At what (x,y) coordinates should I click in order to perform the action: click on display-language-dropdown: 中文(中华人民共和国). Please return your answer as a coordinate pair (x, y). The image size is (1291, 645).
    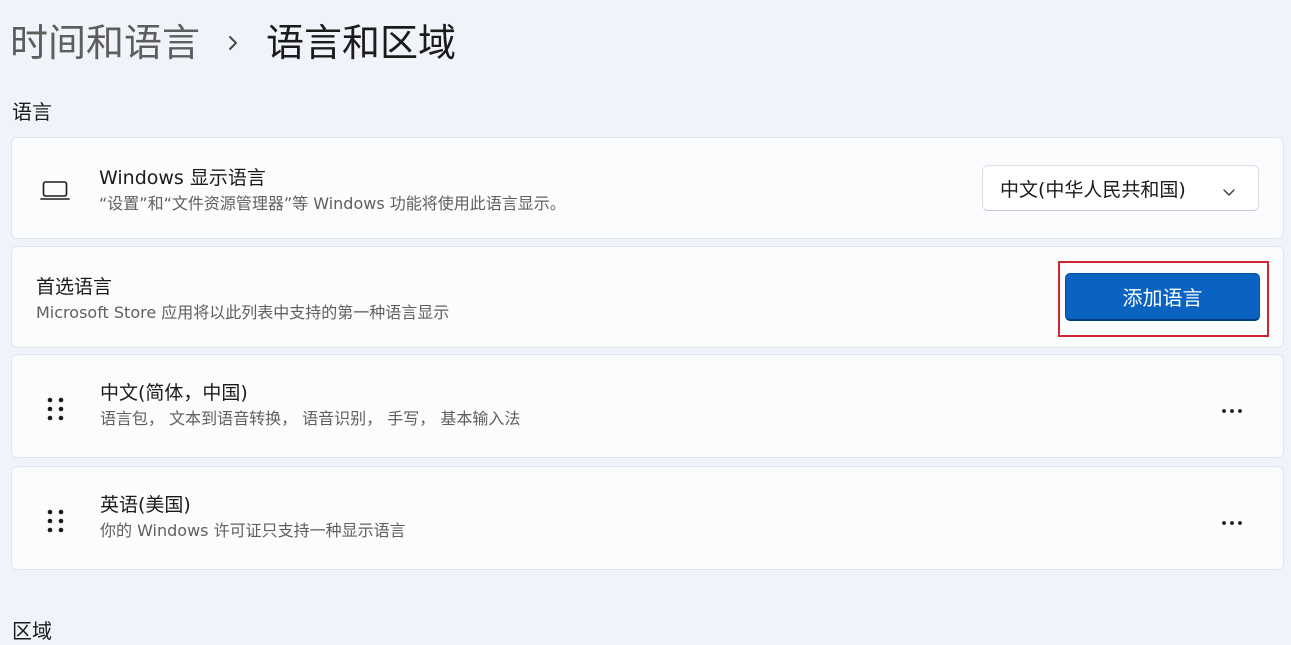
    Looking at the image, I should click on (1120, 188).